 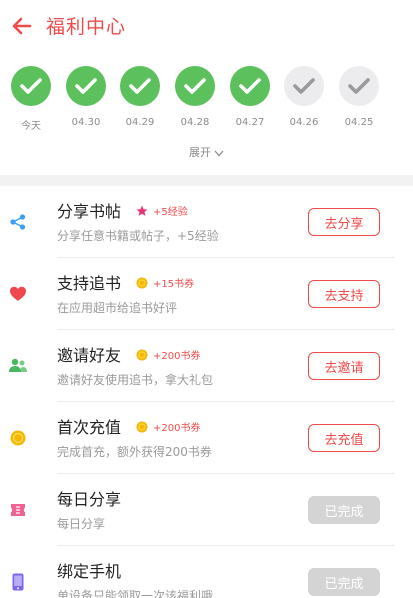 I want to click on checkin-day-label: 04.27, so click(x=250, y=122).